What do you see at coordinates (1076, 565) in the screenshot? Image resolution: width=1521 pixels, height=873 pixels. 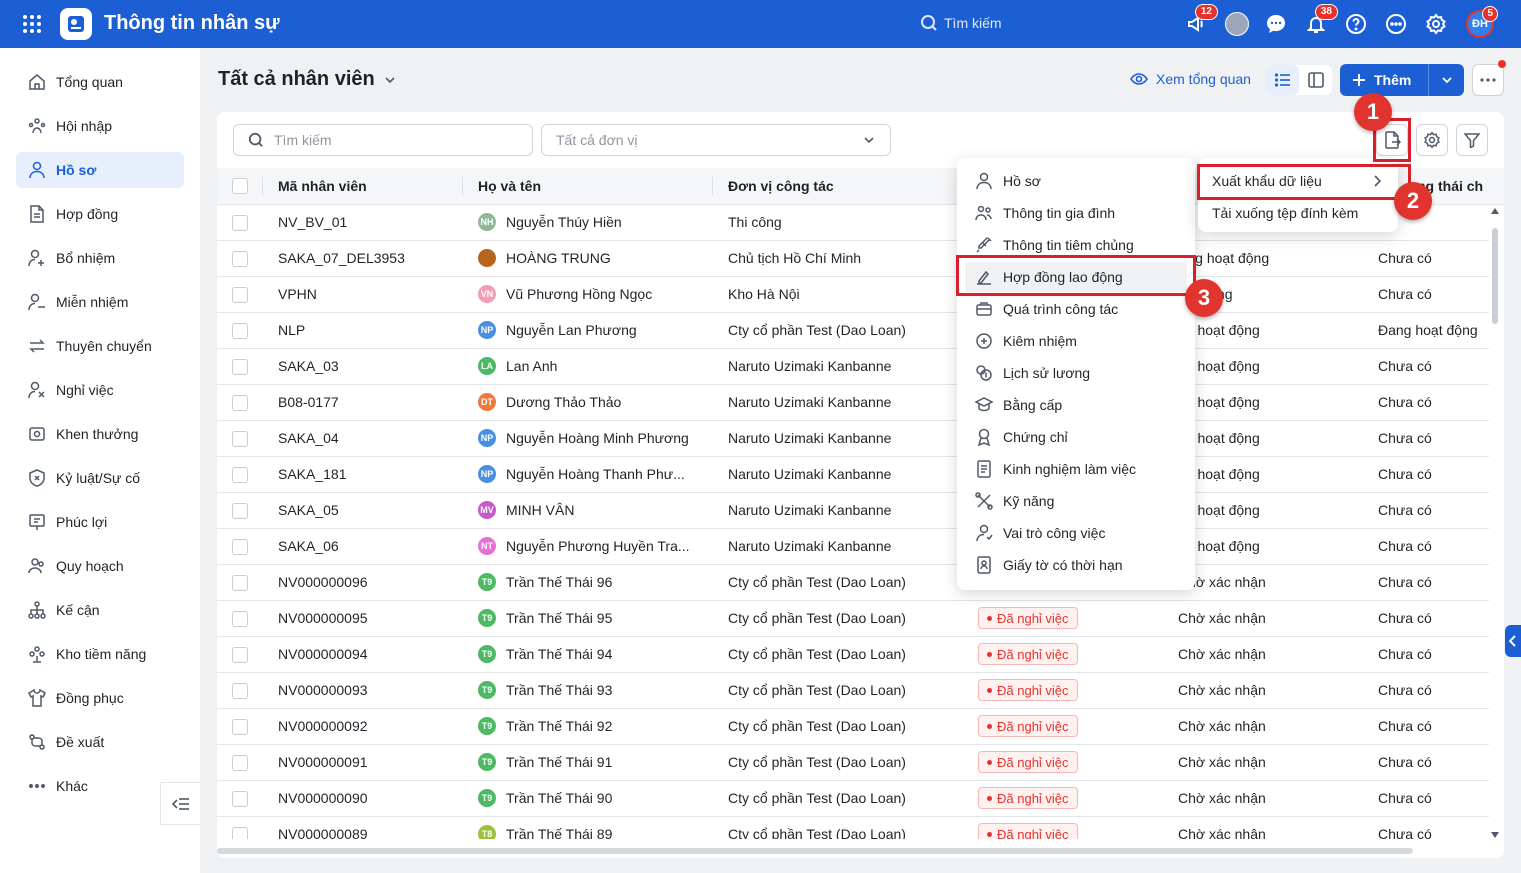 I see `export-menu-item-12: Giấy tờ có thời hạn` at bounding box center [1076, 565].